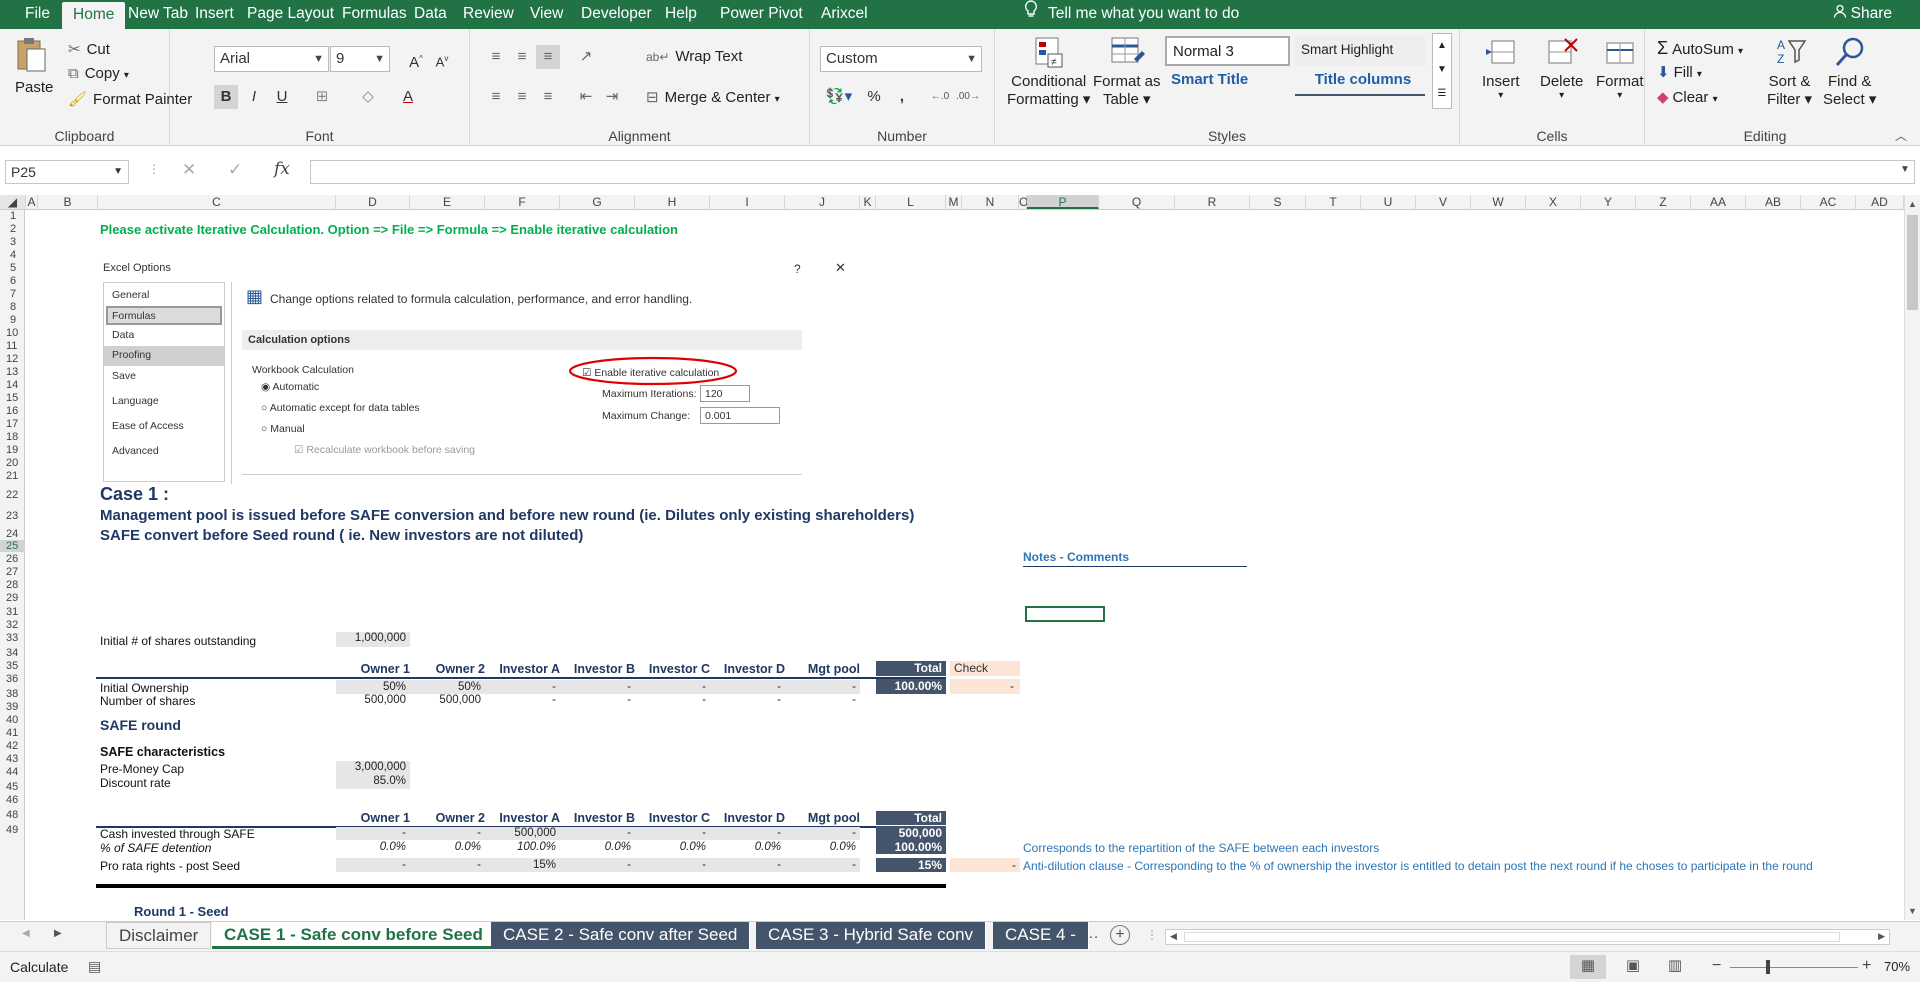 The image size is (1920, 982). I want to click on col-header: M, so click(954, 202).